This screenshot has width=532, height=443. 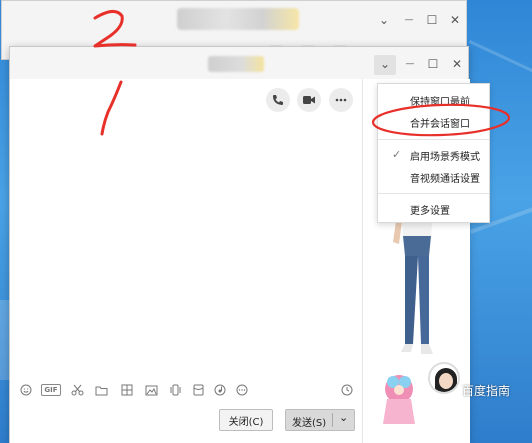 What do you see at coordinates (175, 390) in the screenshot?
I see `shake-icon` at bounding box center [175, 390].